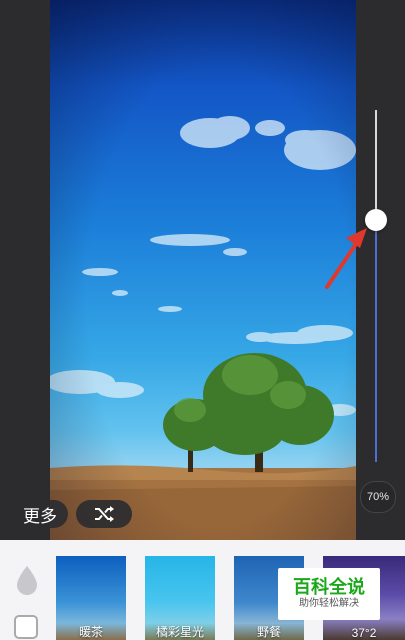 Image resolution: width=405 pixels, height=640 pixels. What do you see at coordinates (26, 627) in the screenshot?
I see `square-icon` at bounding box center [26, 627].